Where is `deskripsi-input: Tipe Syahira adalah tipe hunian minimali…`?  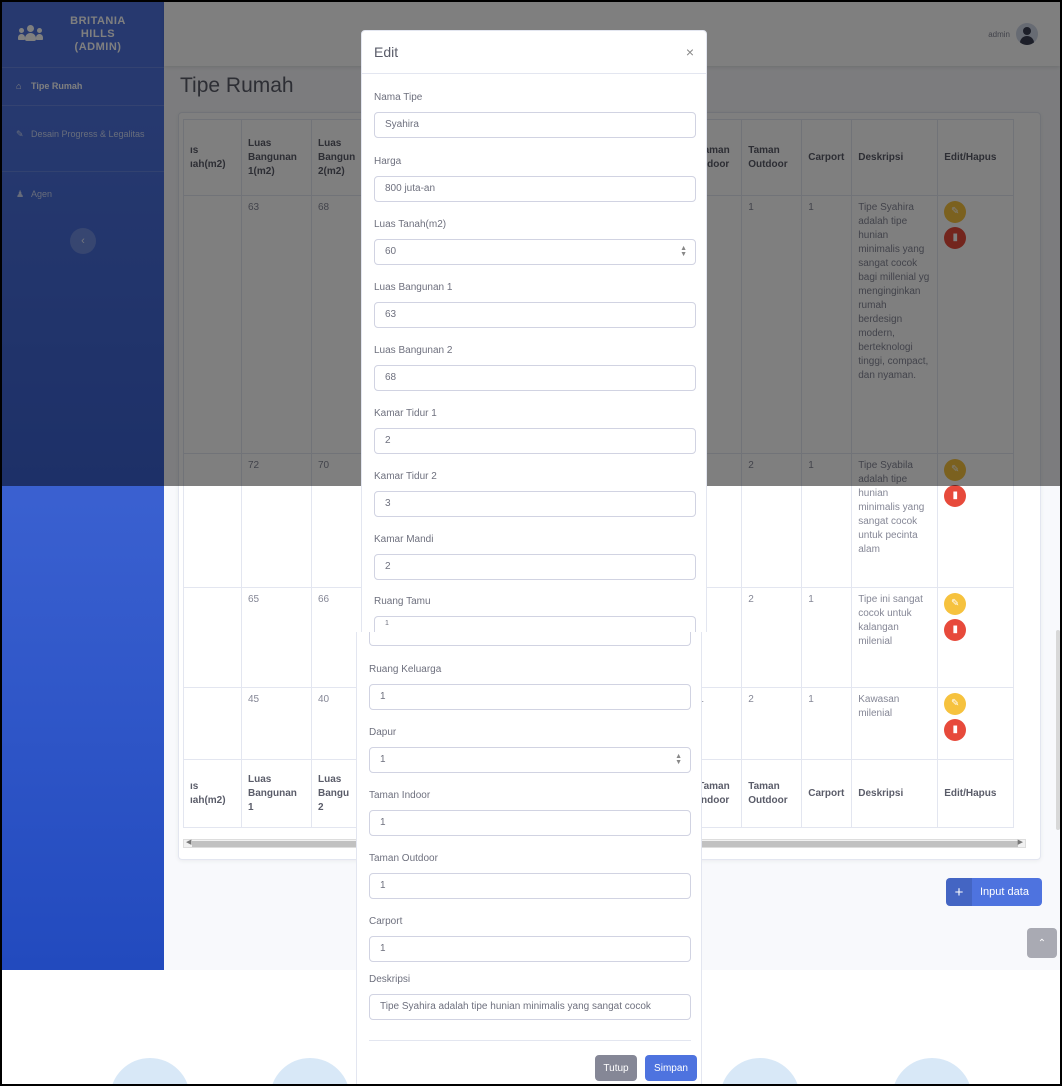
deskripsi-input: Tipe Syahira adalah tipe hunian minimali… is located at coordinates (530, 1007).